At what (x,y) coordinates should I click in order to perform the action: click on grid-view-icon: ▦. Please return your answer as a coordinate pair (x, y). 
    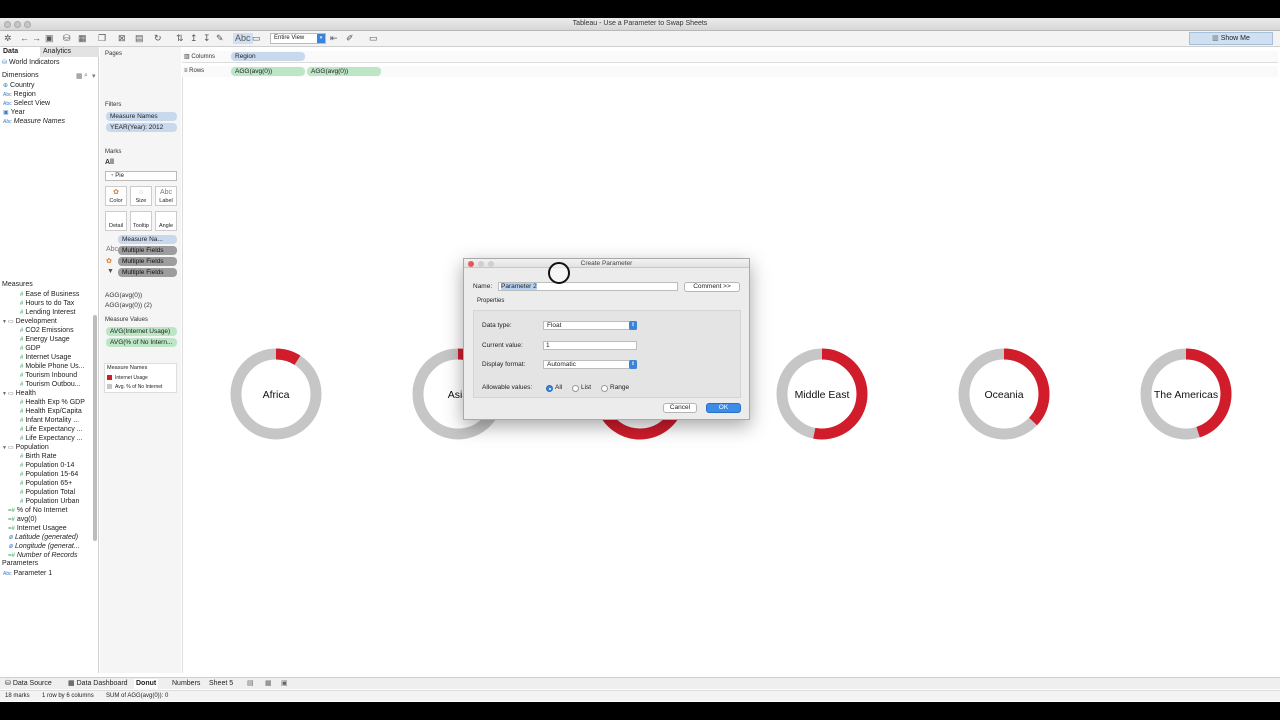
    Looking at the image, I should click on (79, 76).